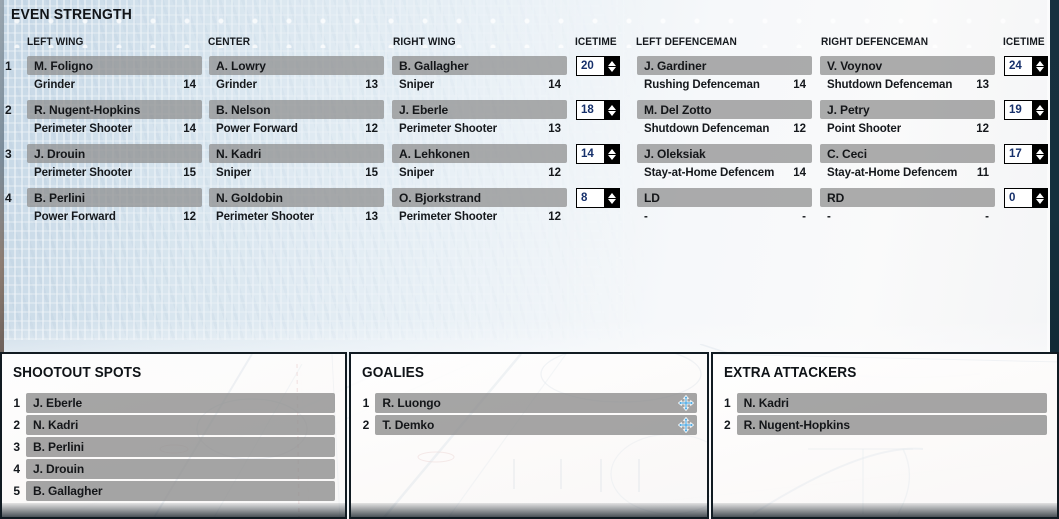 The height and width of the screenshot is (519, 1059). Describe the element at coordinates (479, 65) in the screenshot. I see `slot-right-wing: B. Gallagher` at that location.